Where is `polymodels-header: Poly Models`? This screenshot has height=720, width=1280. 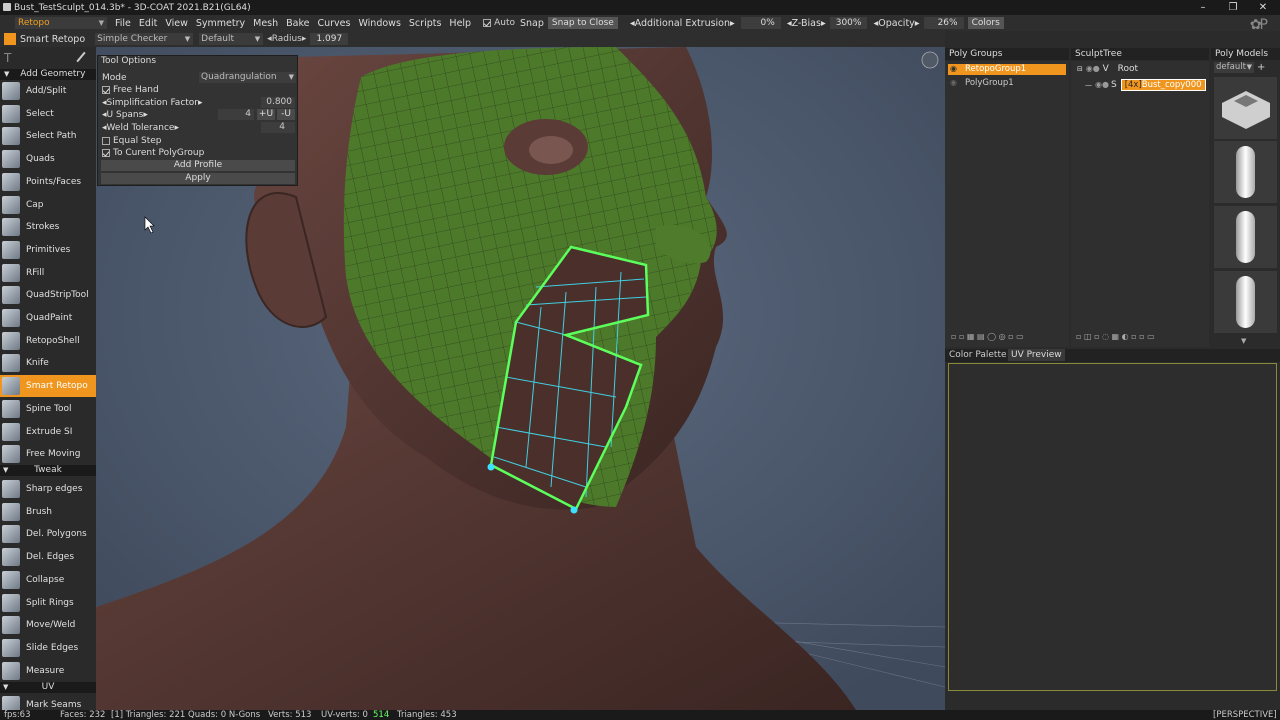
polymodels-header: Poly Models is located at coordinates (1245, 54).